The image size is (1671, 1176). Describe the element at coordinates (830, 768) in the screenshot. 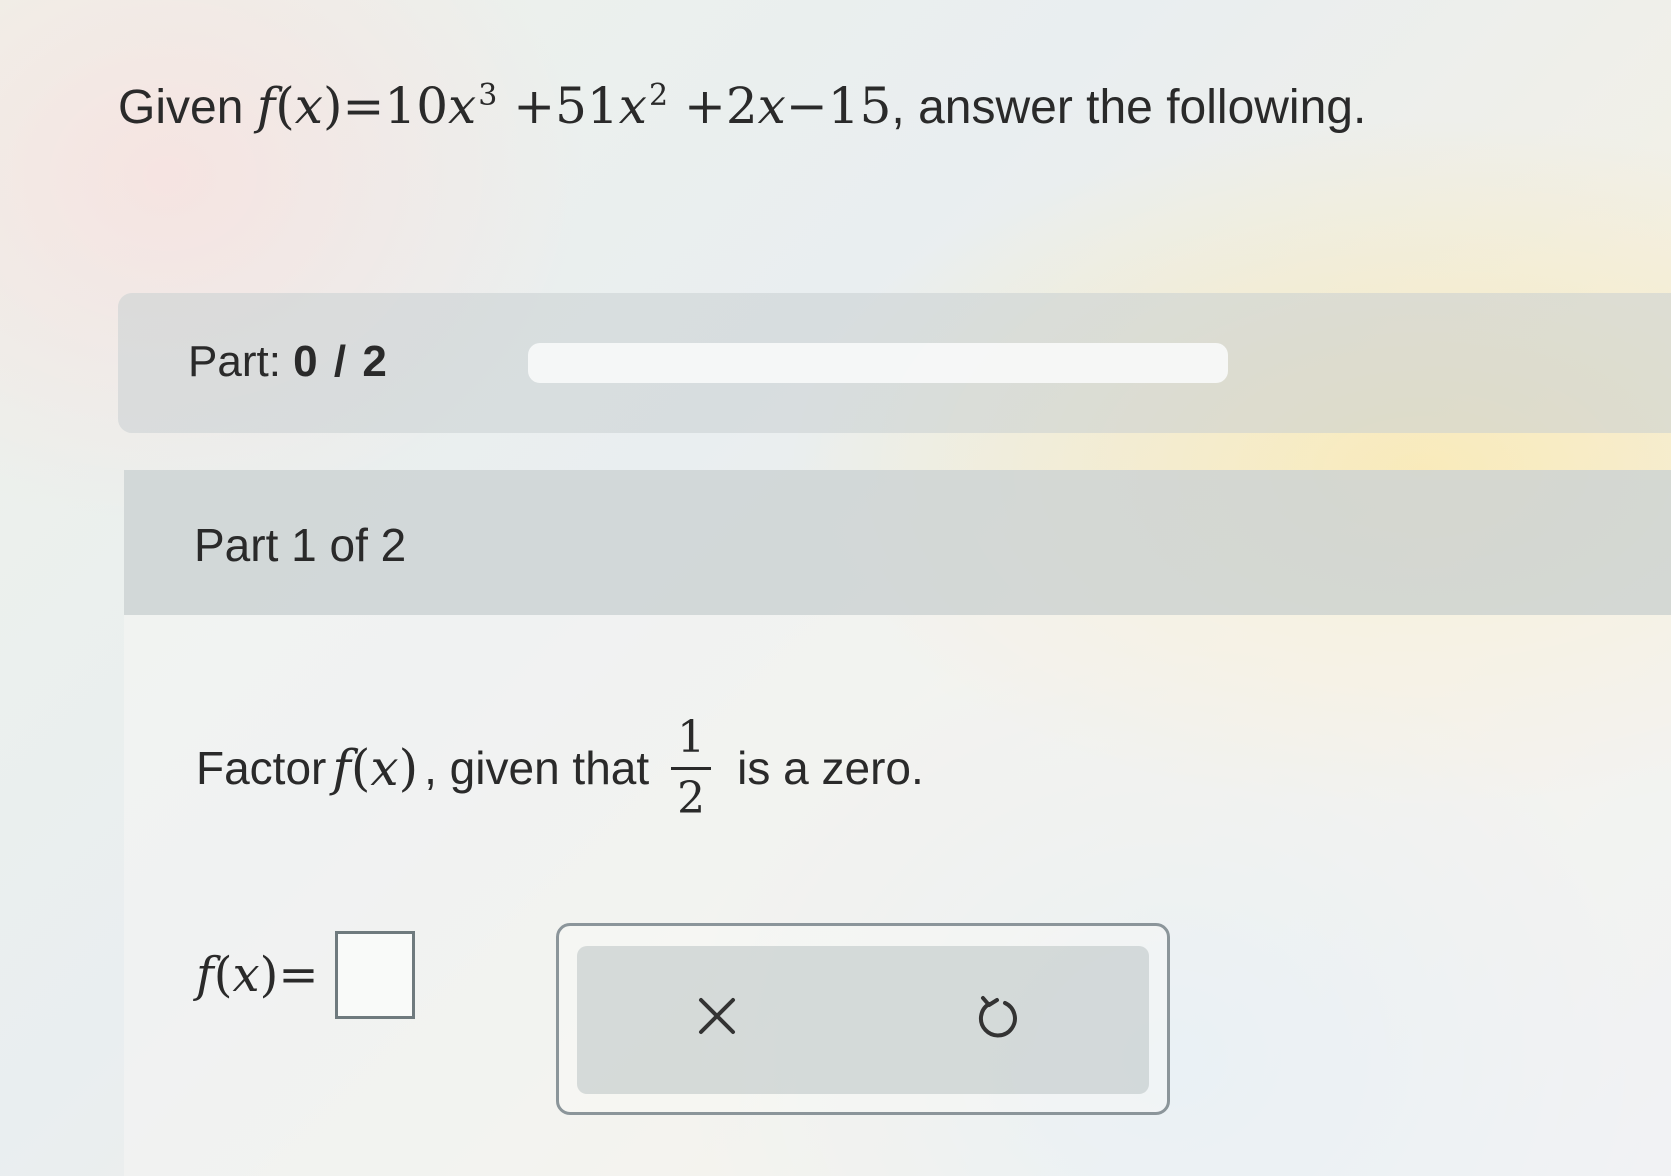

I see `prompt-suffix: is a zero.` at that location.